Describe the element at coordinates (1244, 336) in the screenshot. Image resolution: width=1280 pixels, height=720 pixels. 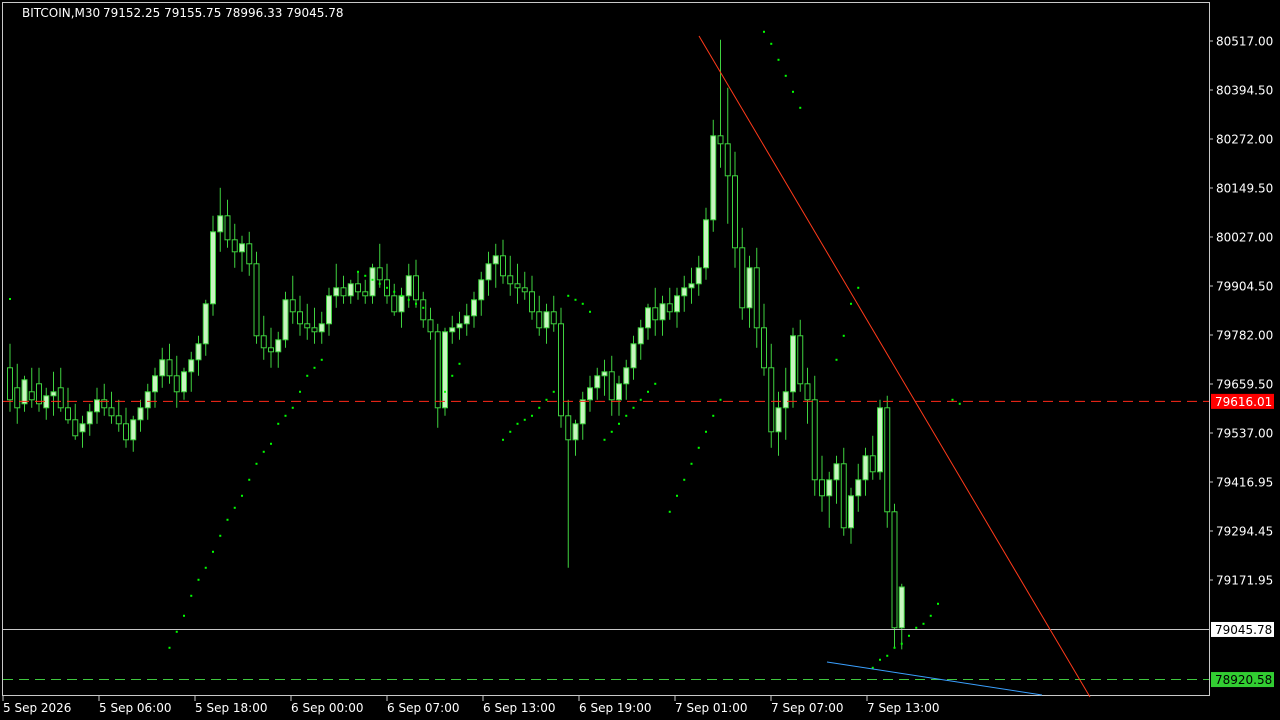
I see `y-tick-label: 79782.00` at that location.